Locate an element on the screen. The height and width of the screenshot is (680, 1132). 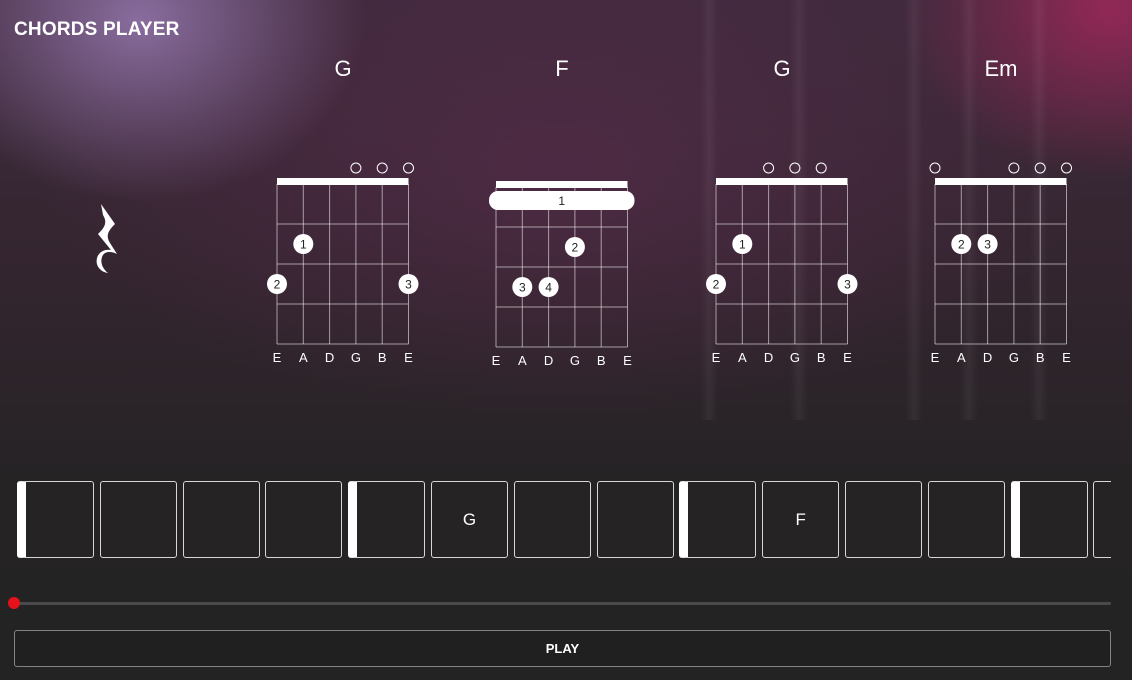
quarter-rest-icon is located at coordinates (106, 238).